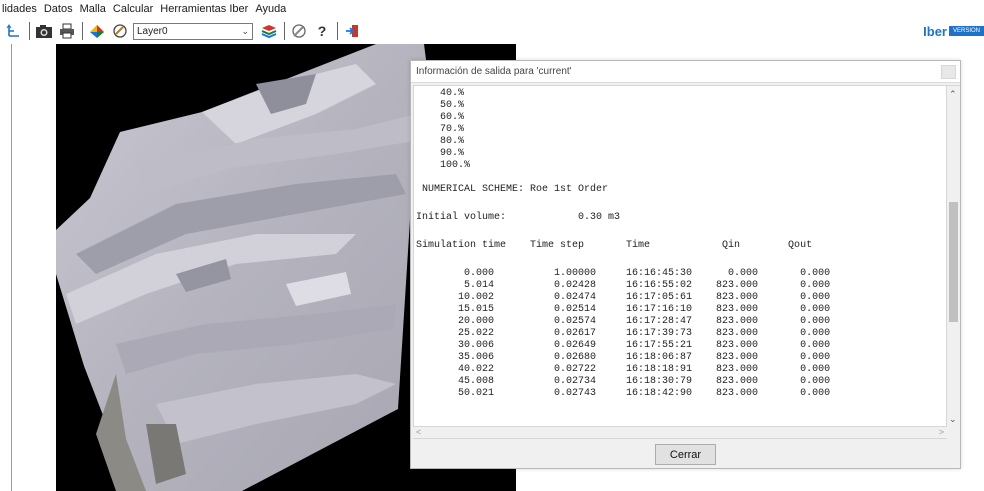 The image size is (984, 491). I want to click on progress-line: 60.%, so click(440, 117).